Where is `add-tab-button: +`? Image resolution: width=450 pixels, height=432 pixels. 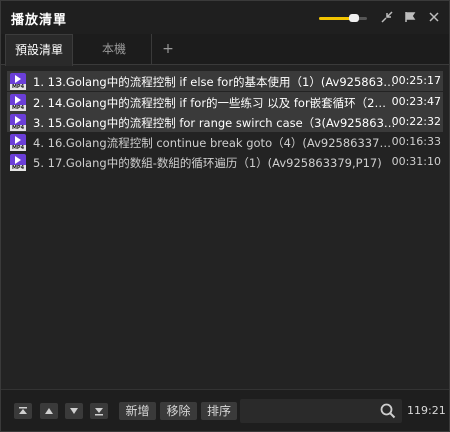 add-tab-button: + is located at coordinates (168, 49).